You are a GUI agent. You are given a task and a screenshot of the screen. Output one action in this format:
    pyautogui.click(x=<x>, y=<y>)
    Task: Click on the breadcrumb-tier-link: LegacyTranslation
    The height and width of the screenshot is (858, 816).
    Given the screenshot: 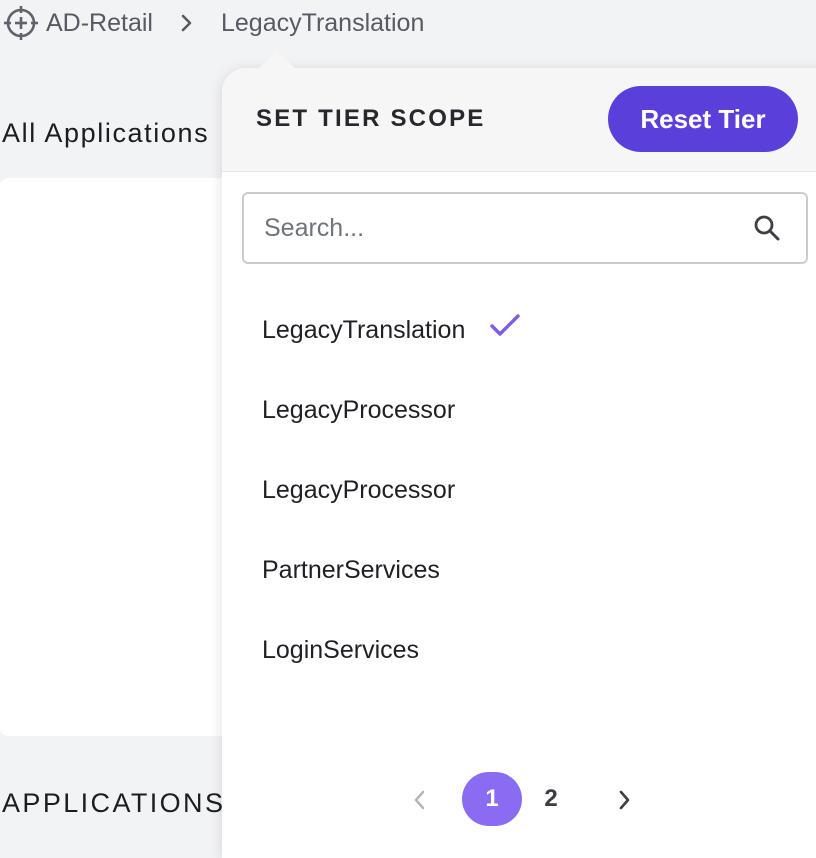 What is the action you would take?
    pyautogui.click(x=322, y=23)
    